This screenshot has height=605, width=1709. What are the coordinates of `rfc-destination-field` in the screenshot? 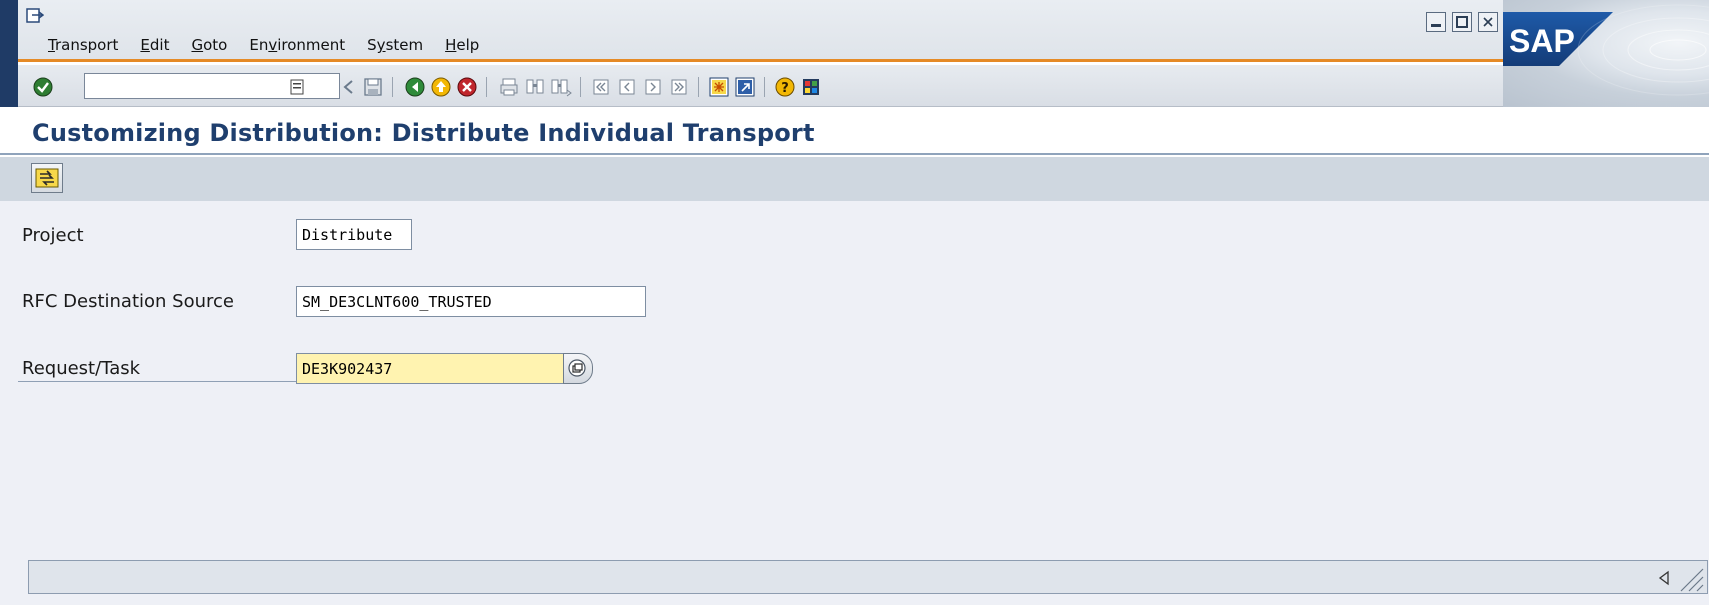 It's located at (471, 301).